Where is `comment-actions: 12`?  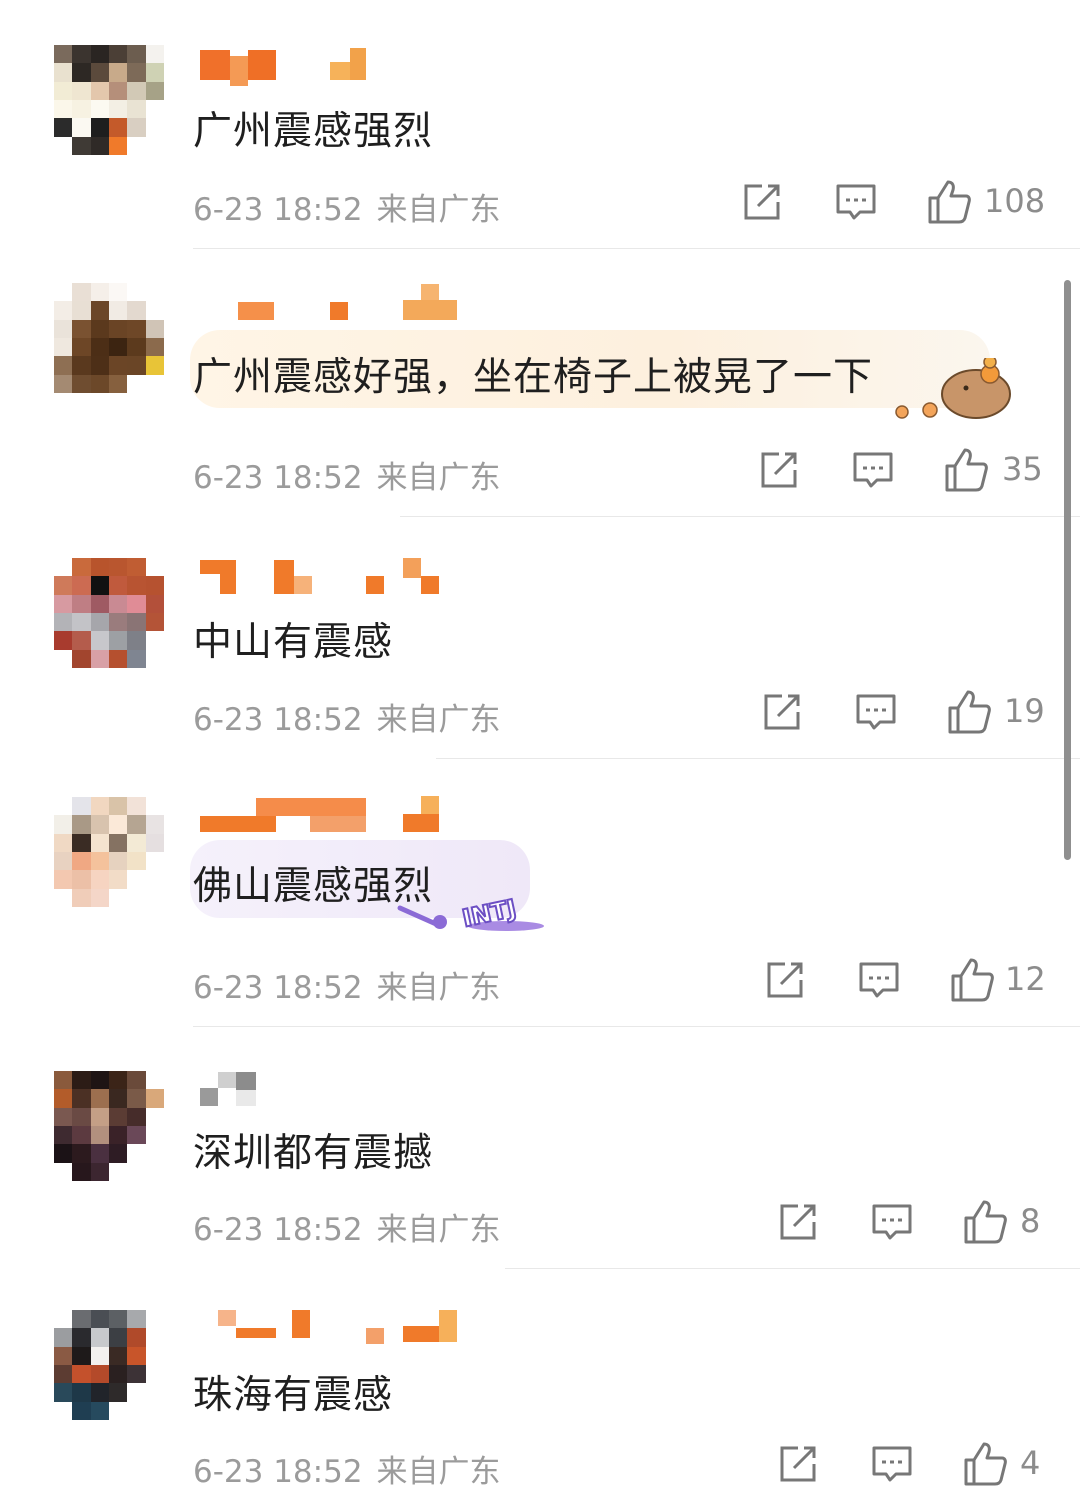
comment-actions: 12 is located at coordinates (908, 980).